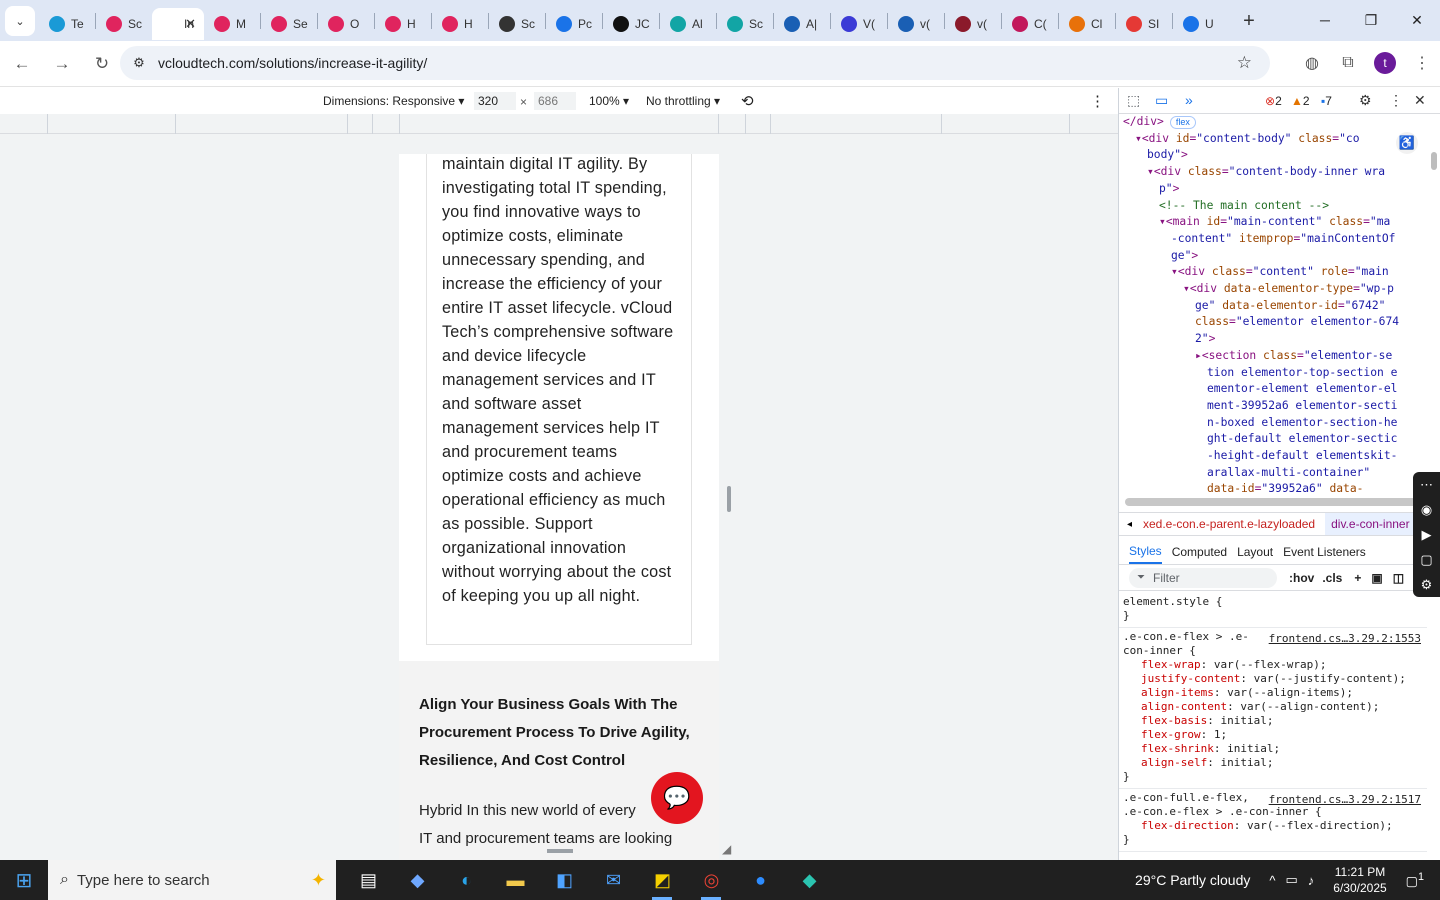  Describe the element at coordinates (178, 23) in the screenshot. I see `browser-tab: In ✕` at that location.